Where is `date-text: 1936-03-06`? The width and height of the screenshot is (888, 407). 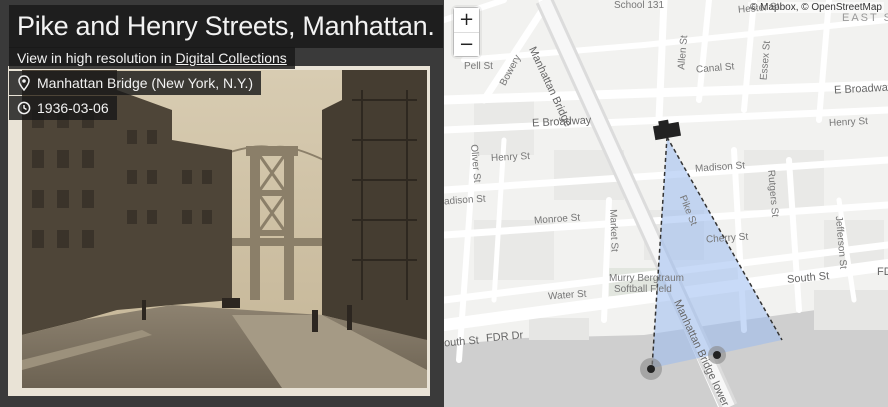 date-text: 1936-03-06 is located at coordinates (73, 108).